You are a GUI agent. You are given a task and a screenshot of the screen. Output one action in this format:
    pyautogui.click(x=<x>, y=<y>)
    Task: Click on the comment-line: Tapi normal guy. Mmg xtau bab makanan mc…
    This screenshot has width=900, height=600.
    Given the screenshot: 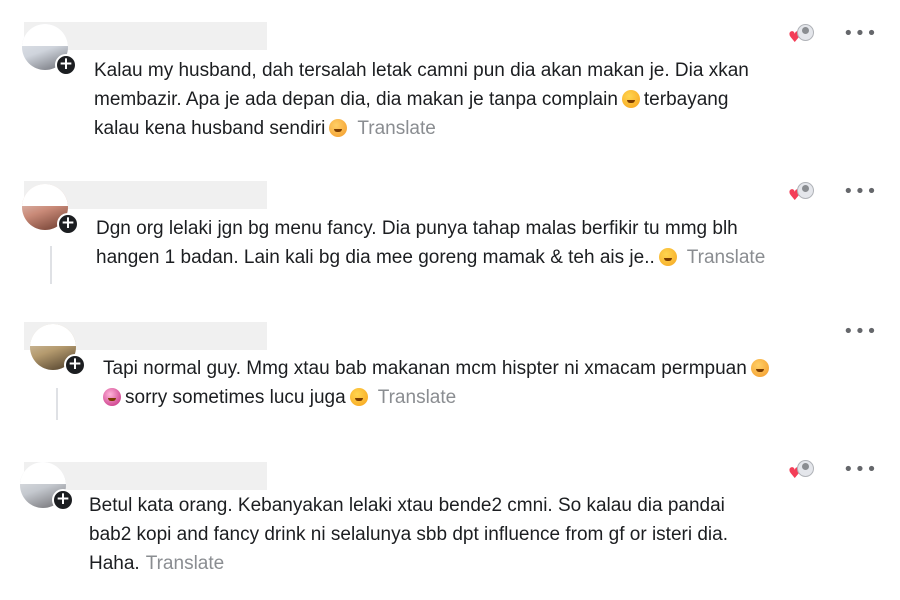 What is the action you would take?
    pyautogui.click(x=438, y=368)
    